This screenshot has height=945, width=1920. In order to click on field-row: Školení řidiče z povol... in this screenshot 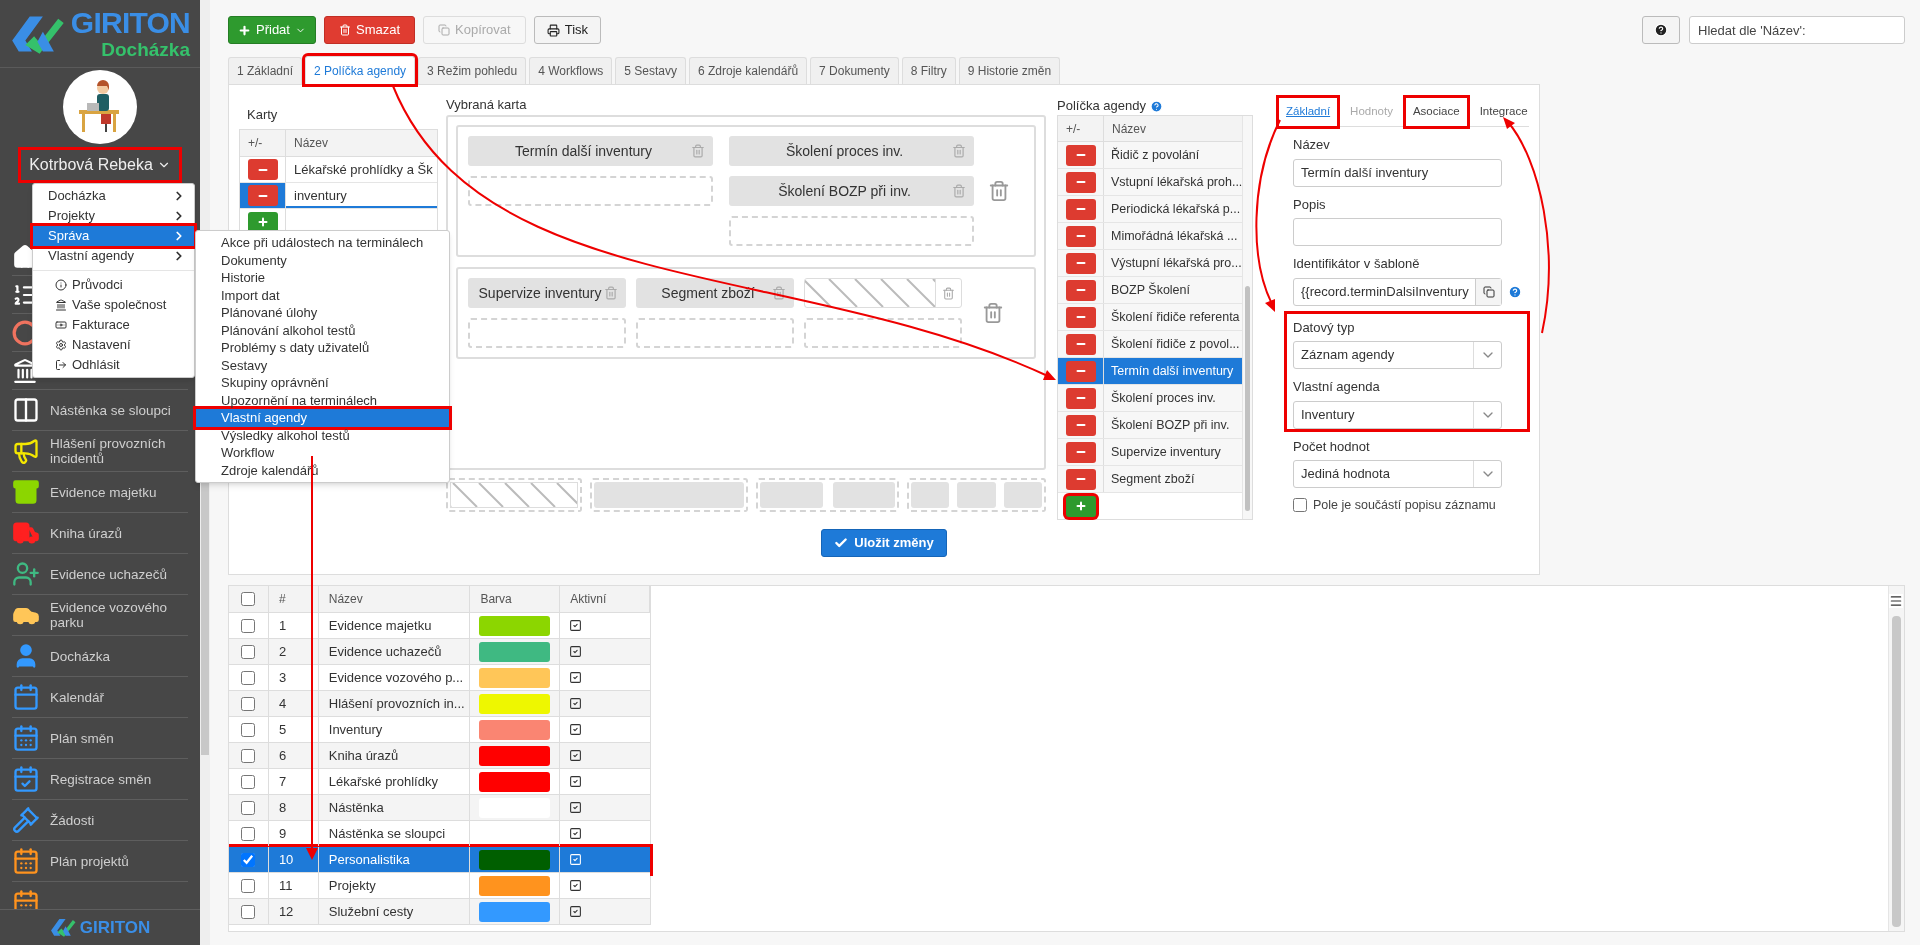, I will do `click(1150, 344)`.